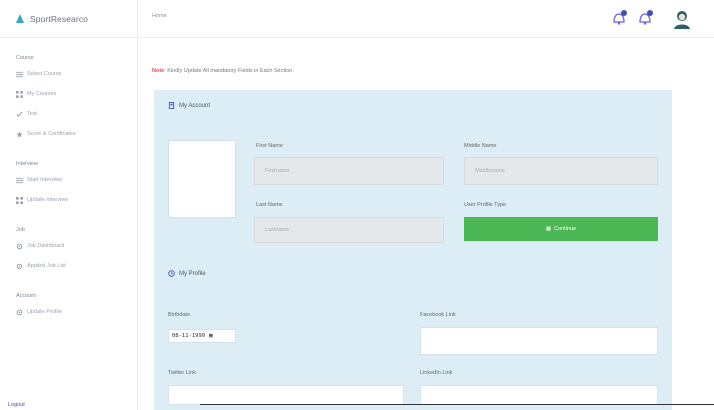 The image size is (714, 410). I want to click on nav-group-account: Account Update Profile, so click(68, 306).